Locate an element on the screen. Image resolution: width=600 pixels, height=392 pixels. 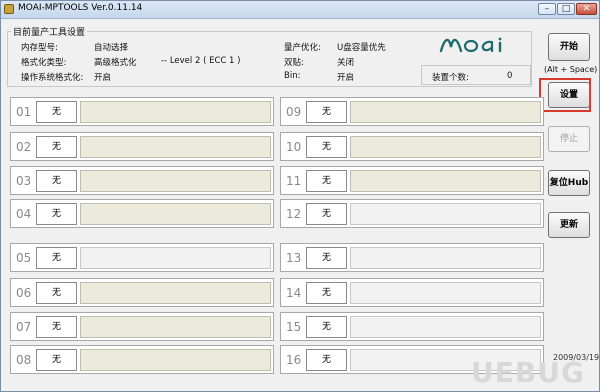
port-number: 07 is located at coordinates (24, 327).